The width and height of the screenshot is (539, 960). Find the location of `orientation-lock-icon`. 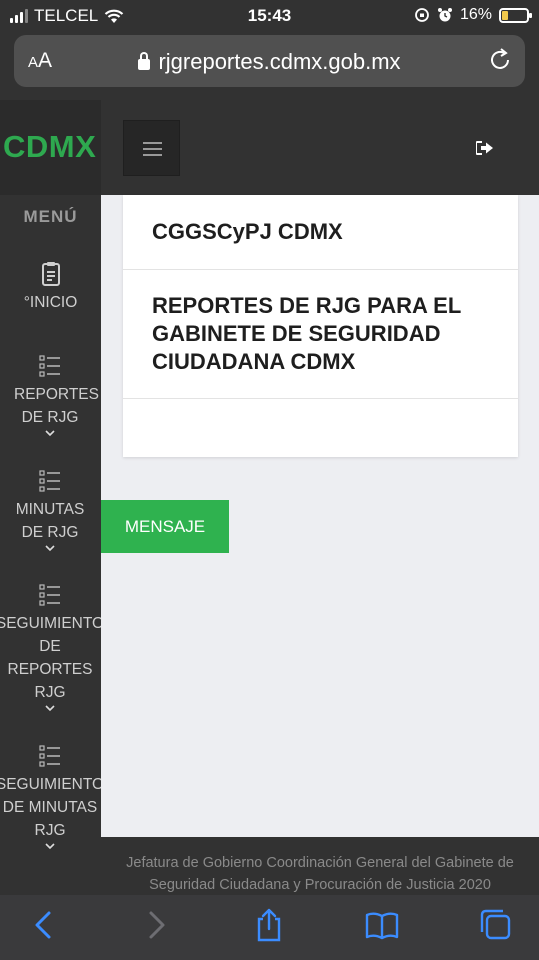

orientation-lock-icon is located at coordinates (422, 15).